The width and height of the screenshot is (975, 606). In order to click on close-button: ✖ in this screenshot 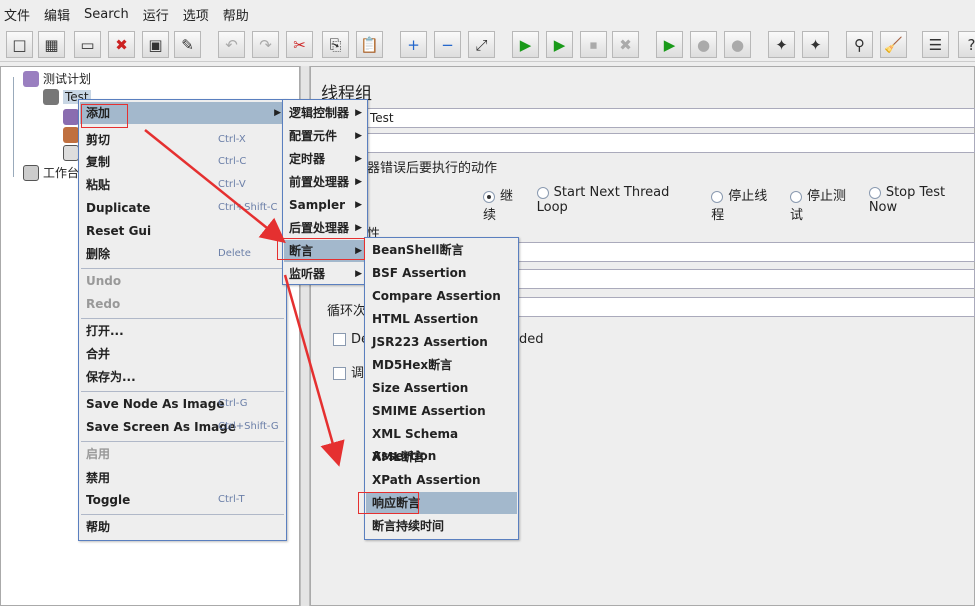, I will do `click(121, 44)`.